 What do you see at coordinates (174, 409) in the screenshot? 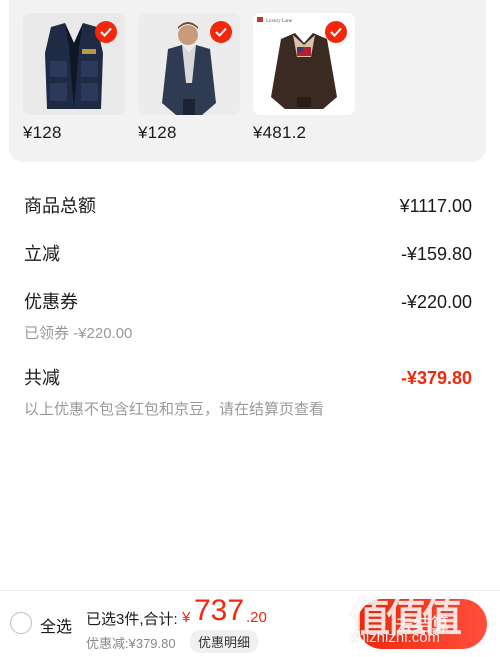
I see `discount-note: 以上优惠不包含红包和京豆，请在结算页查看` at bounding box center [174, 409].